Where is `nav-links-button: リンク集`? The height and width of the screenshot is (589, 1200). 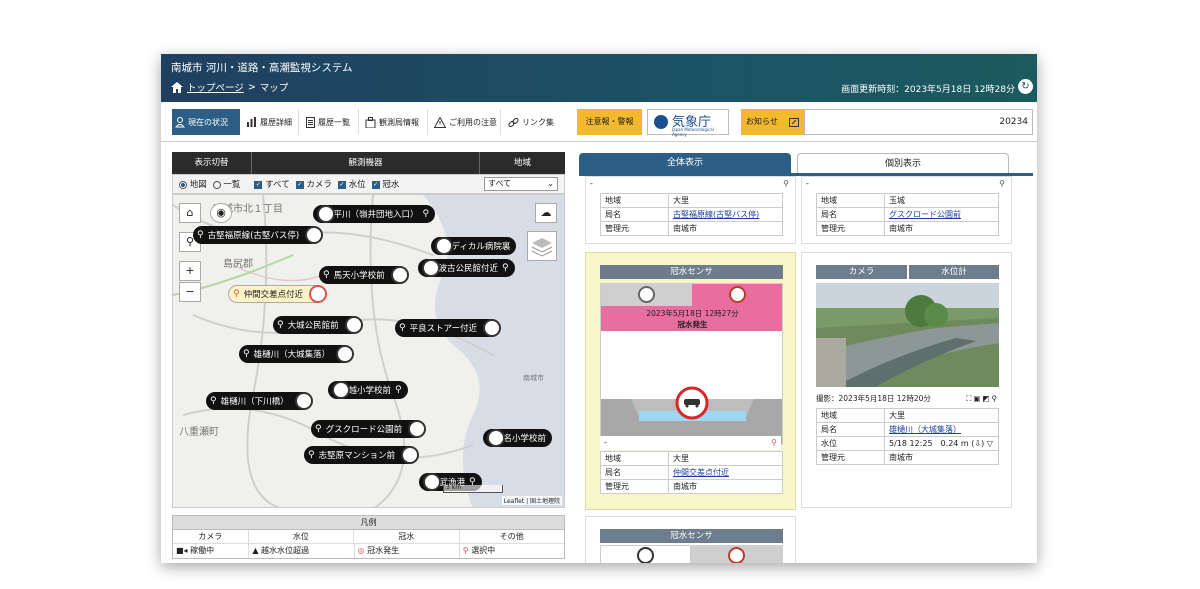 nav-links-button: リンク集 is located at coordinates (535, 122).